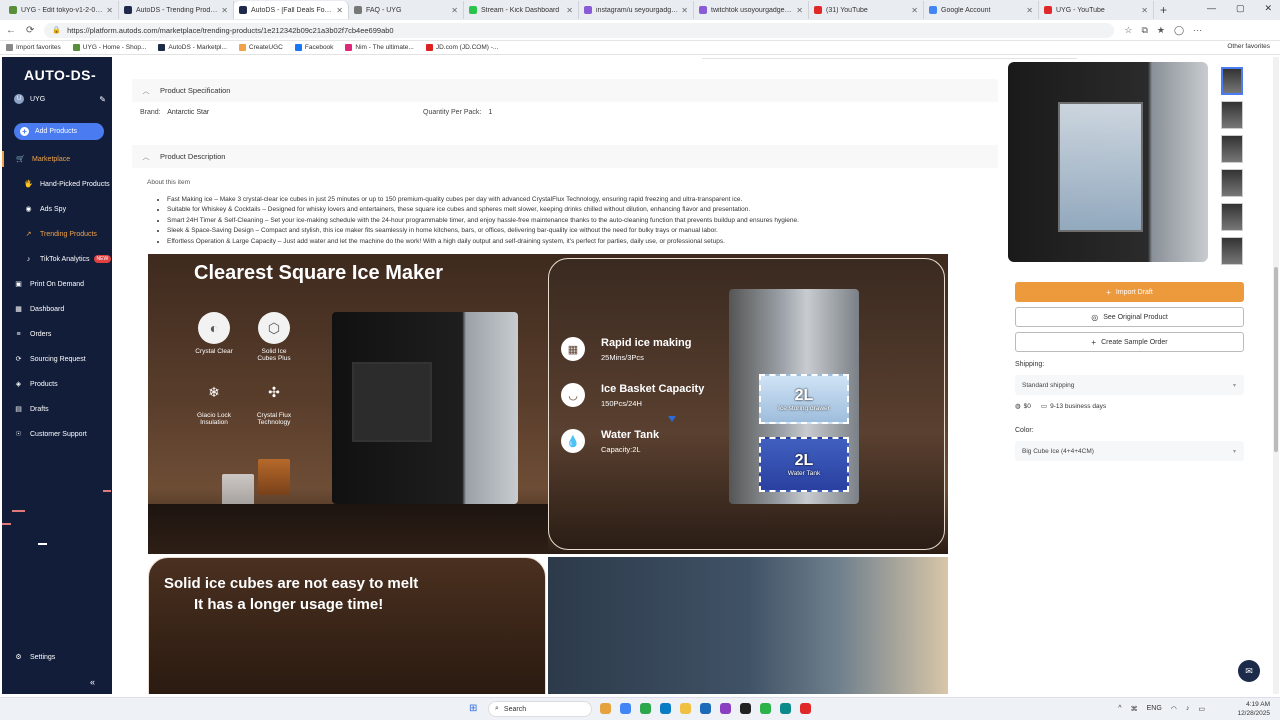 Image resolution: width=1280 pixels, height=720 pixels. What do you see at coordinates (1129, 317) in the screenshot?
I see `see-original-product-button: ◎ See Original Product` at bounding box center [1129, 317].